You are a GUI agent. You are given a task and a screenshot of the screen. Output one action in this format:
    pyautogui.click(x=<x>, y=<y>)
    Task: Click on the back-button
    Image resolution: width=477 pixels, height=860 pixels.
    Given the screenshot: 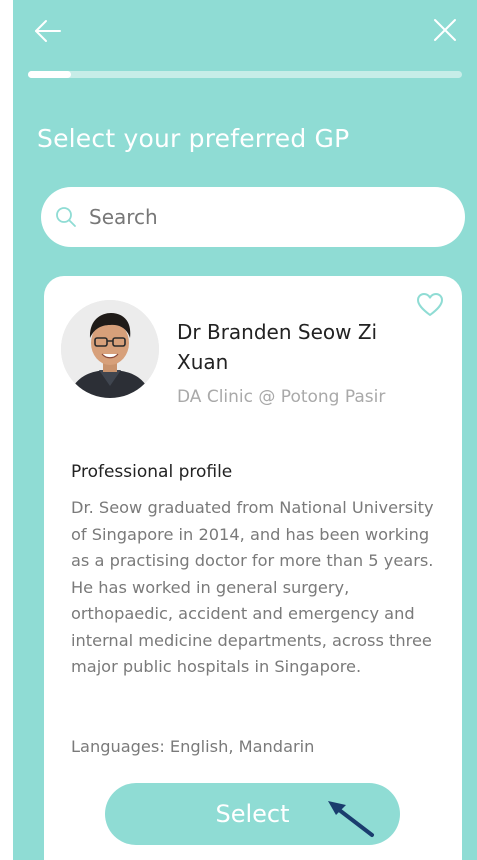 What is the action you would take?
    pyautogui.click(x=48, y=31)
    